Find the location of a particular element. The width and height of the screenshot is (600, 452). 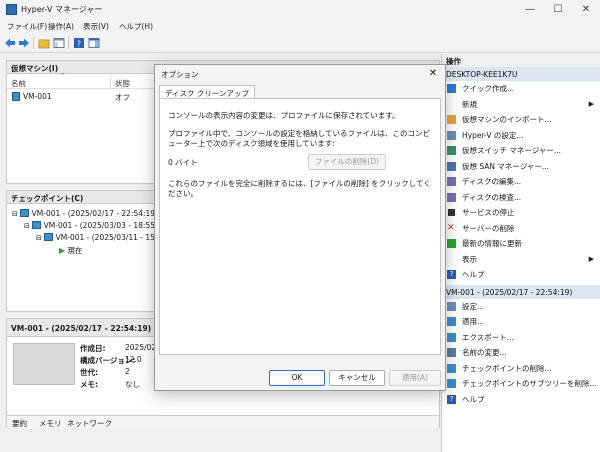

play-icon: ▶ is located at coordinates (62, 250).